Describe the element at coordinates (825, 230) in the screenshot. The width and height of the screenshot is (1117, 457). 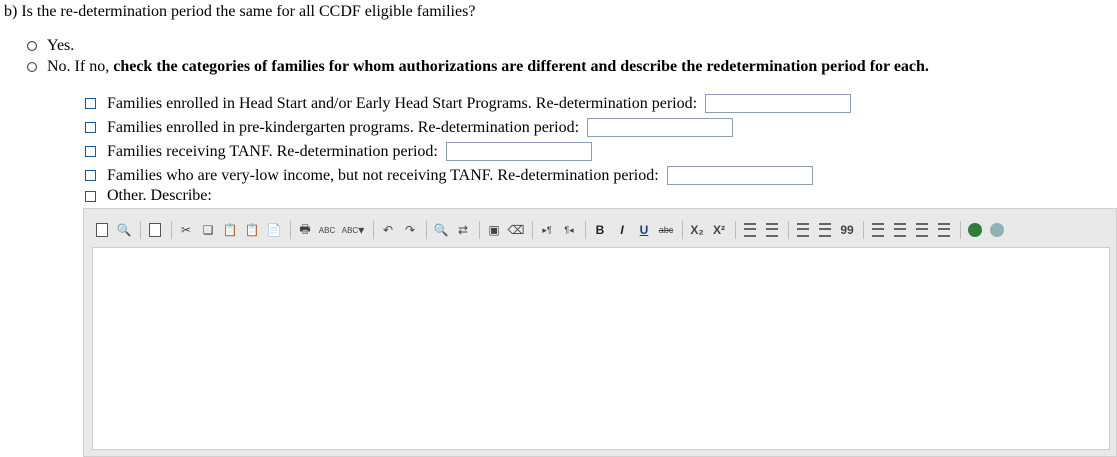
I see `indent-icon` at that location.